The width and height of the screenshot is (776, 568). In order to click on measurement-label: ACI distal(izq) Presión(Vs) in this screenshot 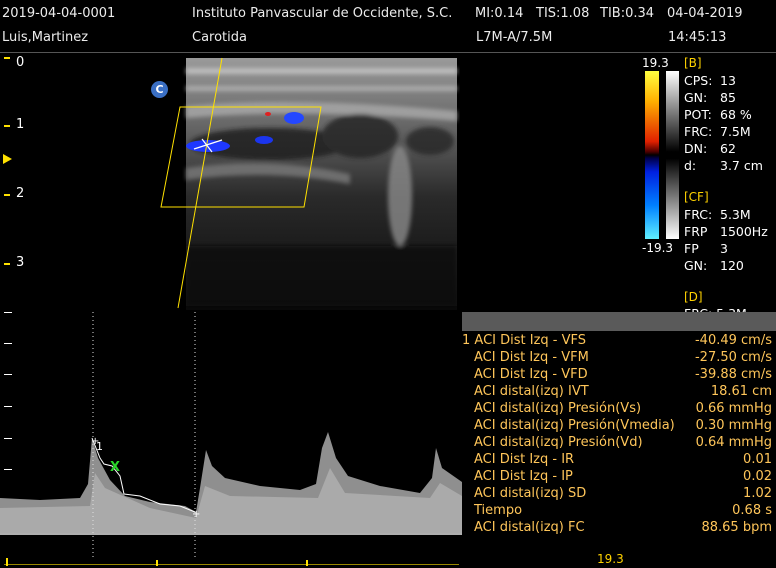, I will do `click(558, 408)`.